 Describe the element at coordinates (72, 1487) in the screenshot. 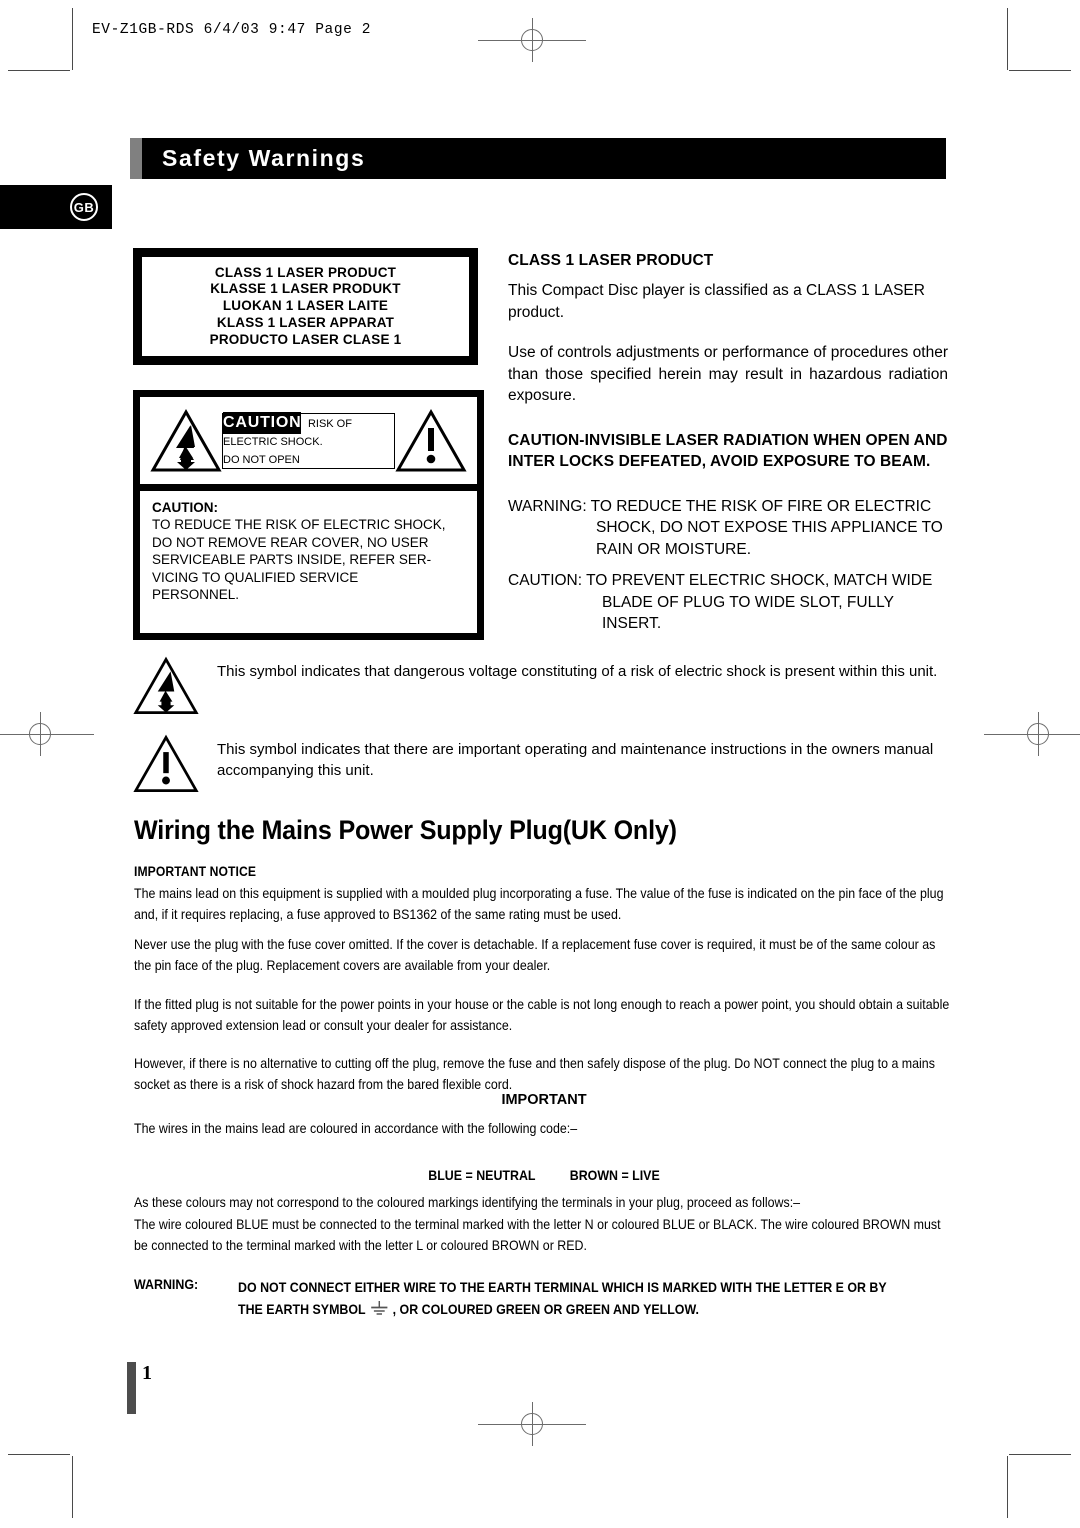

I see `crop-mark-bottom-left` at that location.